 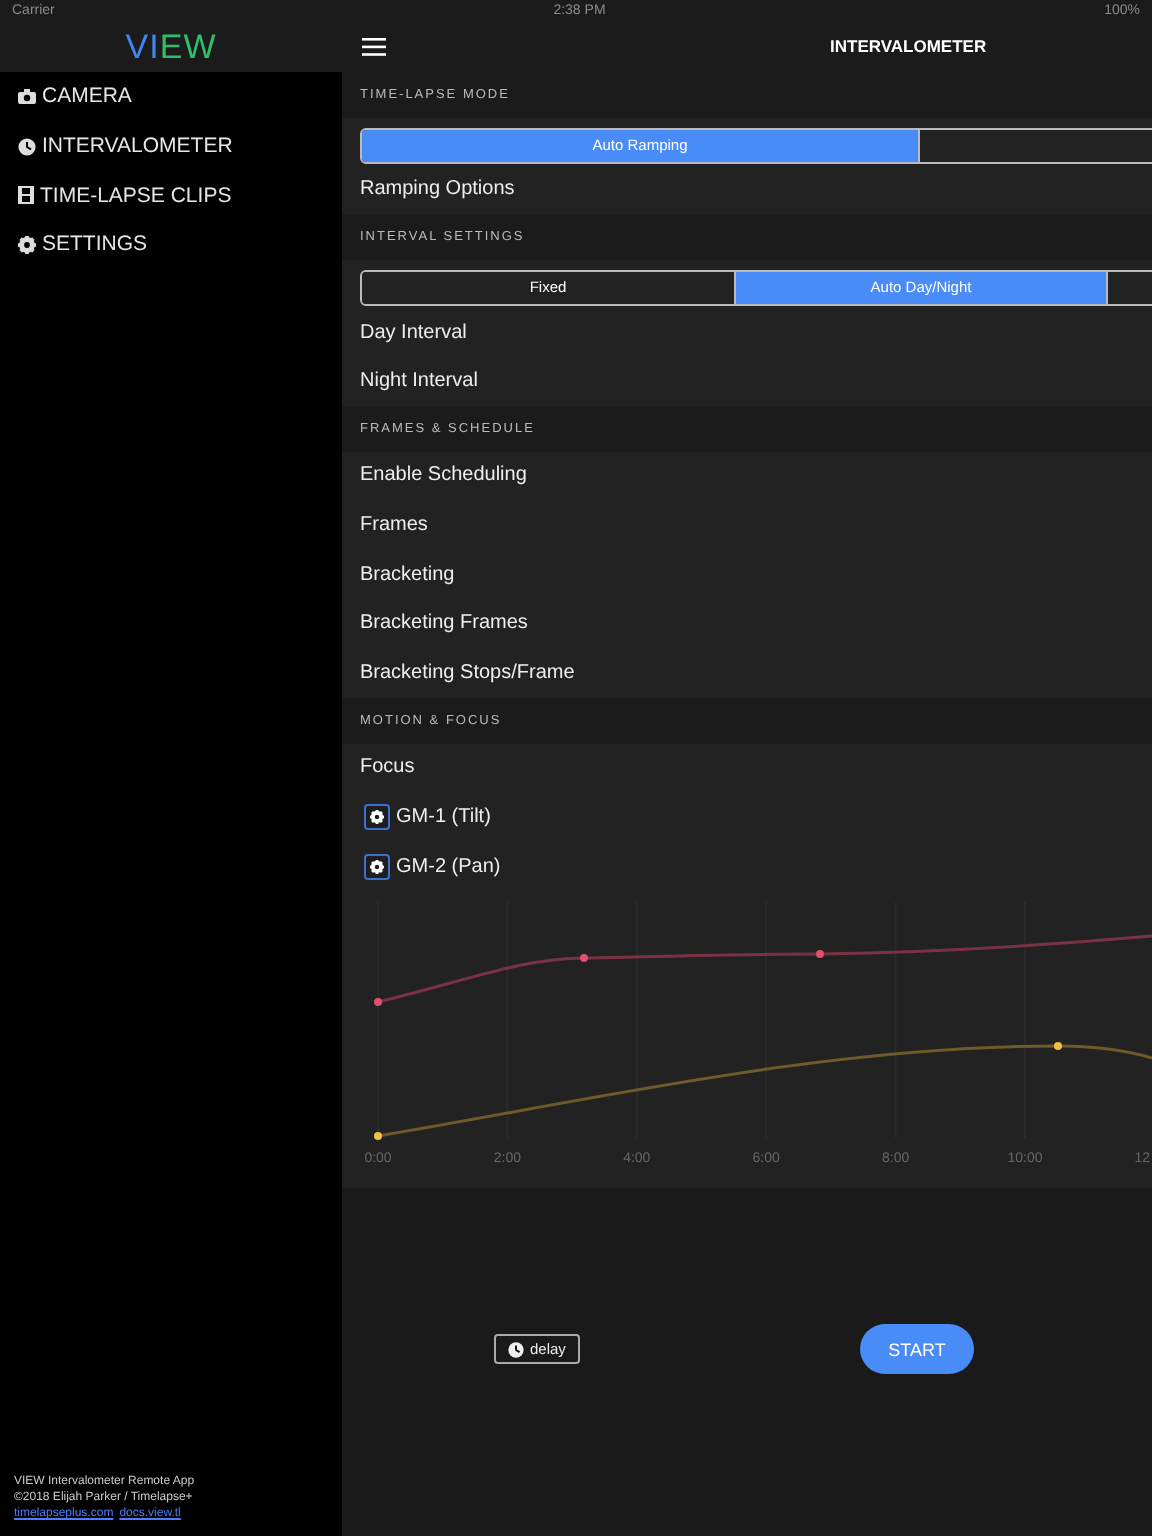 I want to click on settings-row: Bracketing Frames, so click(x=747, y=624).